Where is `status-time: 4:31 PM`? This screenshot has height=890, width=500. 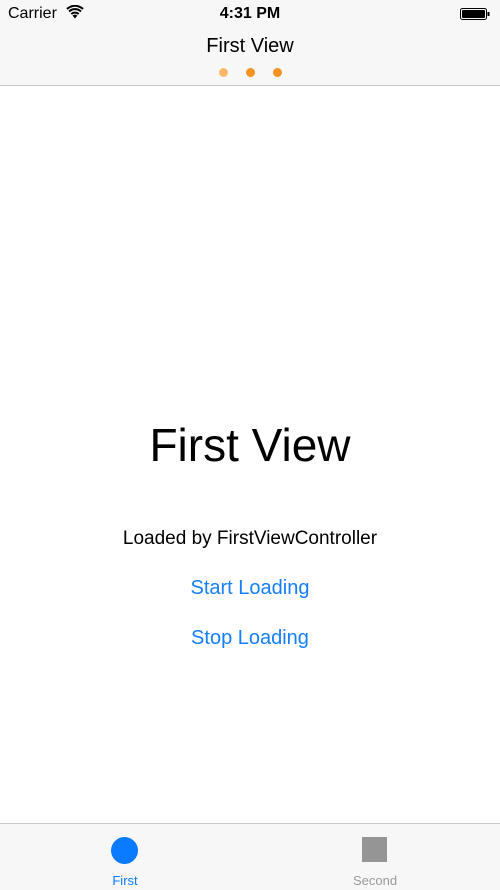 status-time: 4:31 PM is located at coordinates (250, 13).